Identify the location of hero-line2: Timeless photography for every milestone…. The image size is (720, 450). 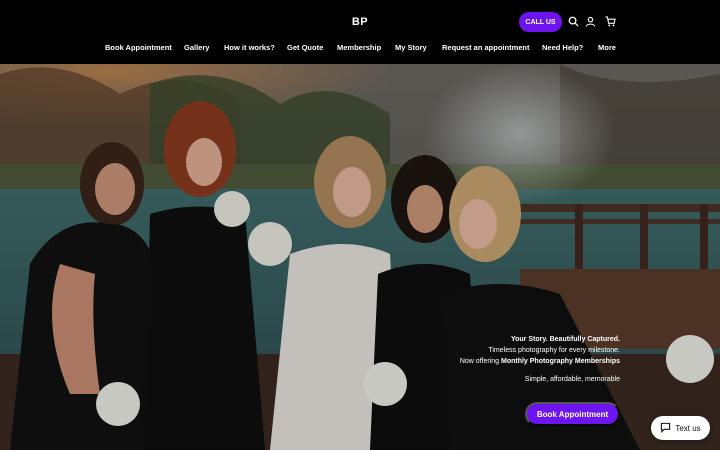
(554, 350).